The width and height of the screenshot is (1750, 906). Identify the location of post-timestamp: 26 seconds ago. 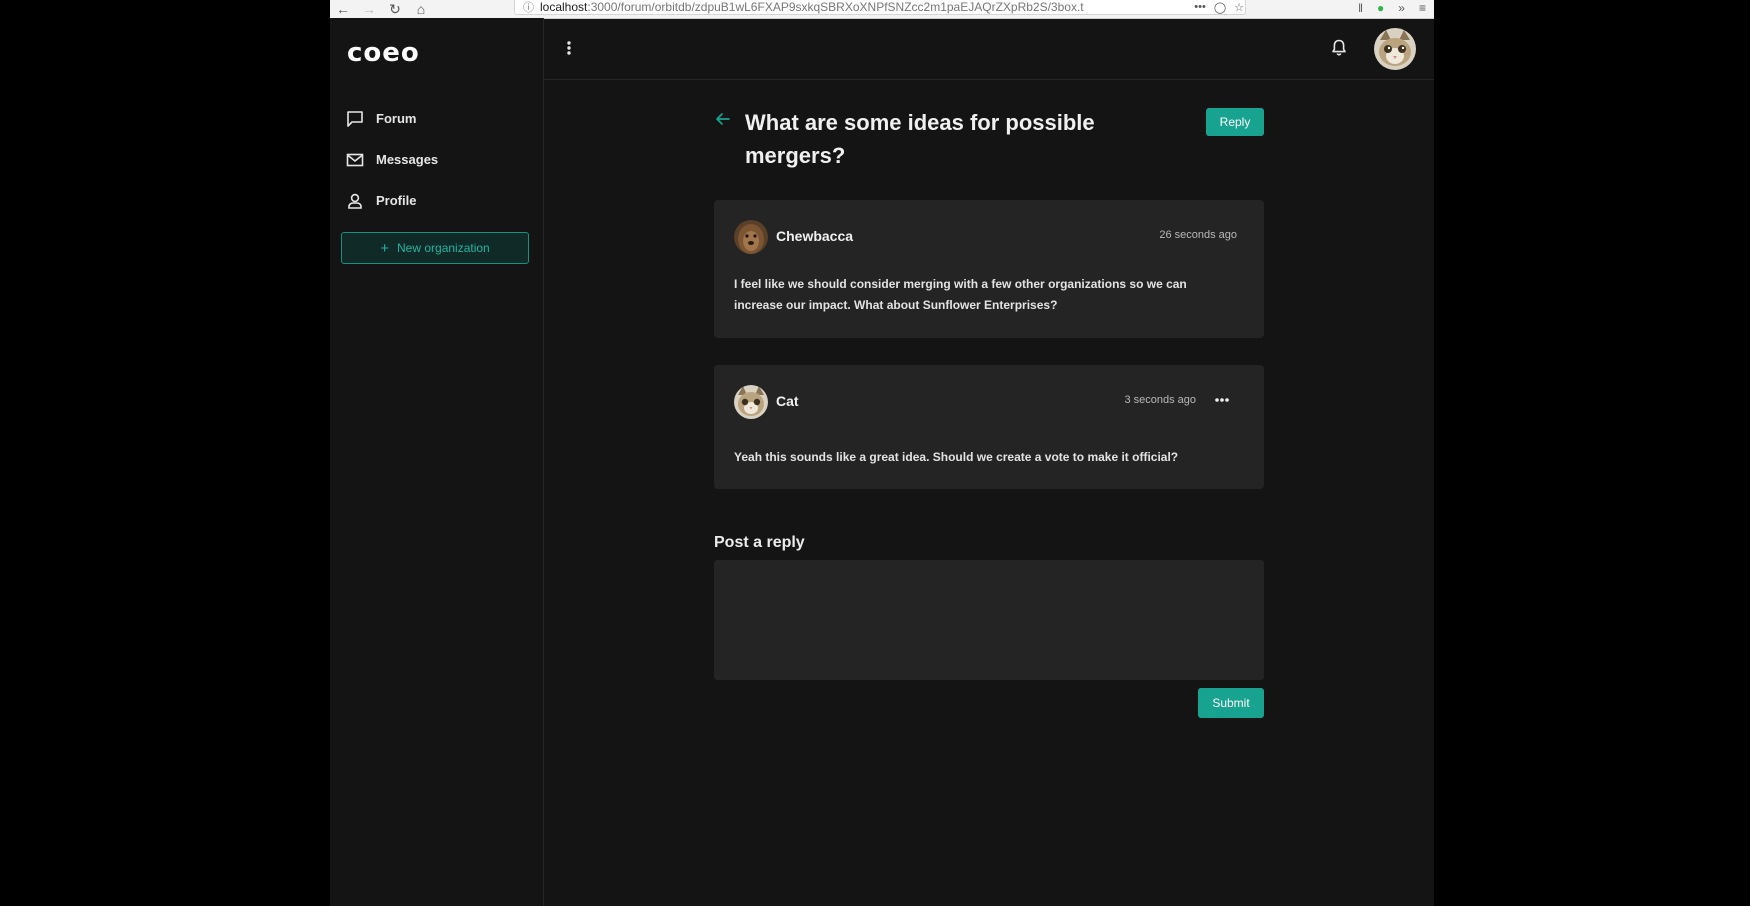
(1198, 235).